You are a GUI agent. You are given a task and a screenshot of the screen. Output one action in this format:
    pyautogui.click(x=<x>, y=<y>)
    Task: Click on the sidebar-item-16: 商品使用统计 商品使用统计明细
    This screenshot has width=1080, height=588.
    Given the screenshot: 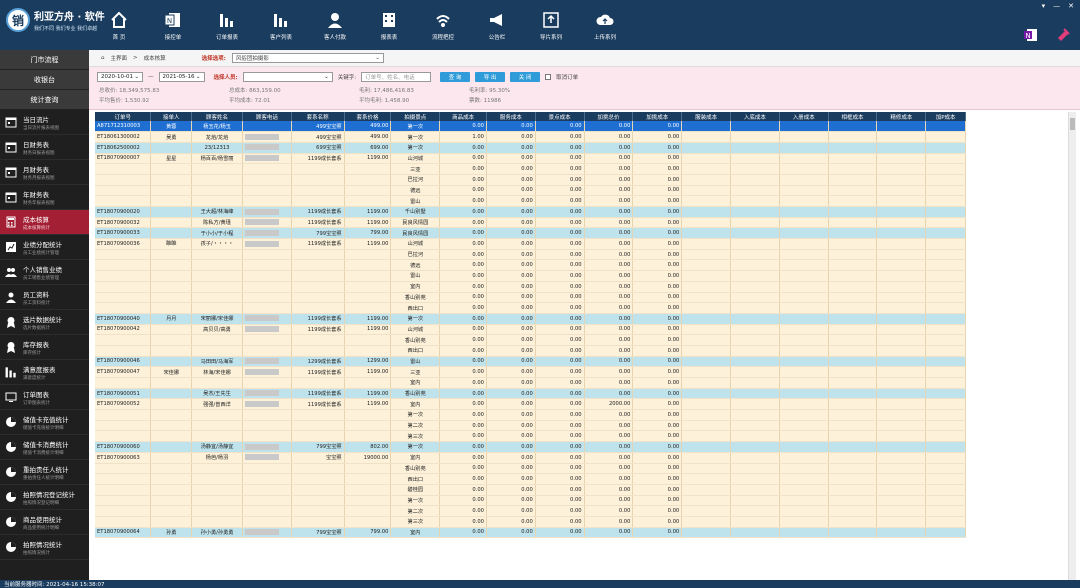 What is the action you would take?
    pyautogui.click(x=44, y=522)
    